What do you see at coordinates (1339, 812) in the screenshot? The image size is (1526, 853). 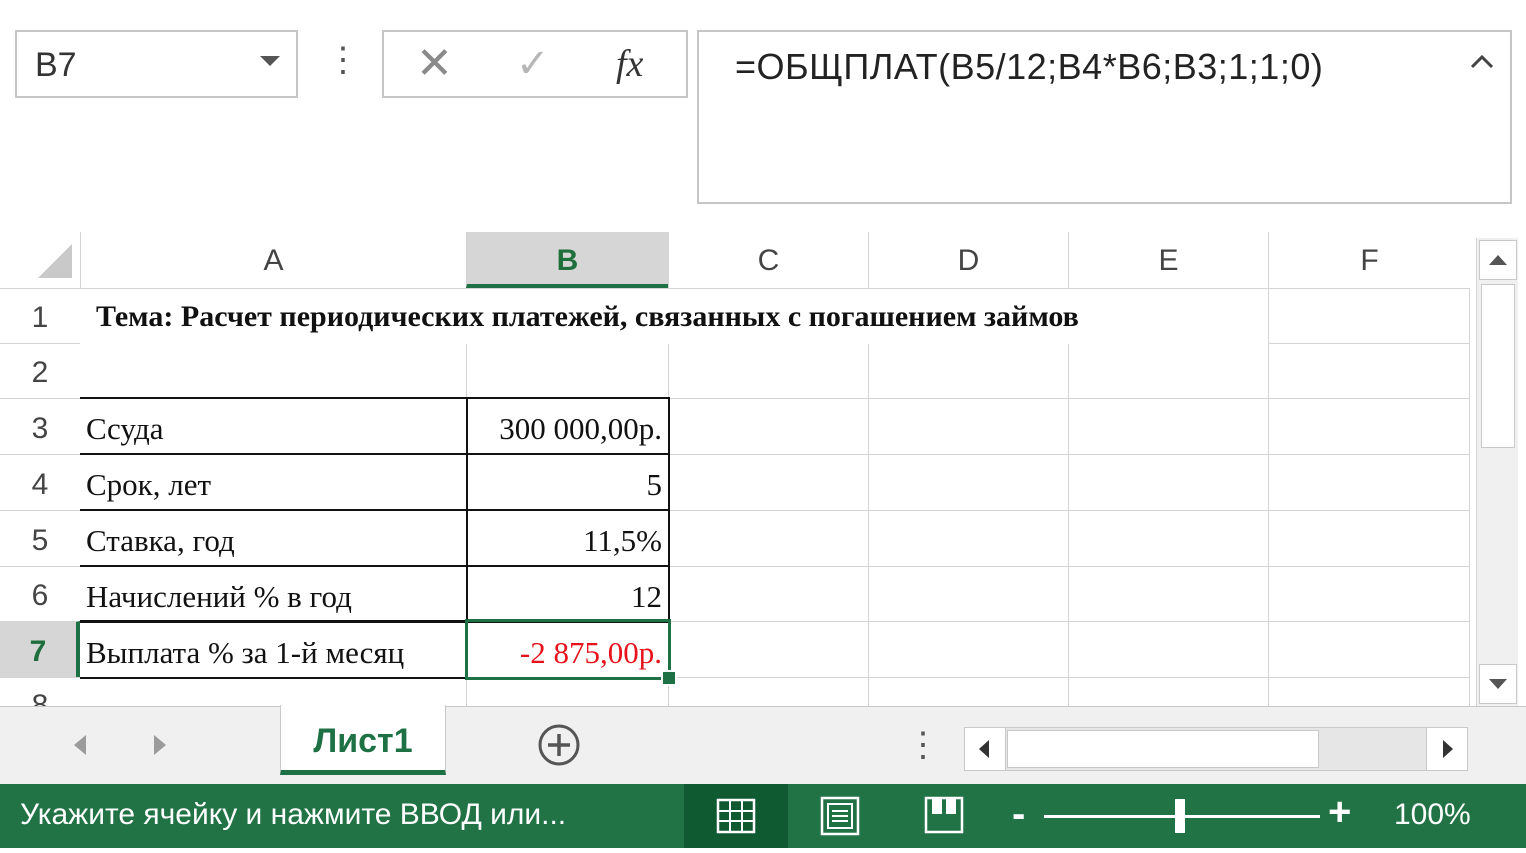 I see `zoom-in-button: +` at bounding box center [1339, 812].